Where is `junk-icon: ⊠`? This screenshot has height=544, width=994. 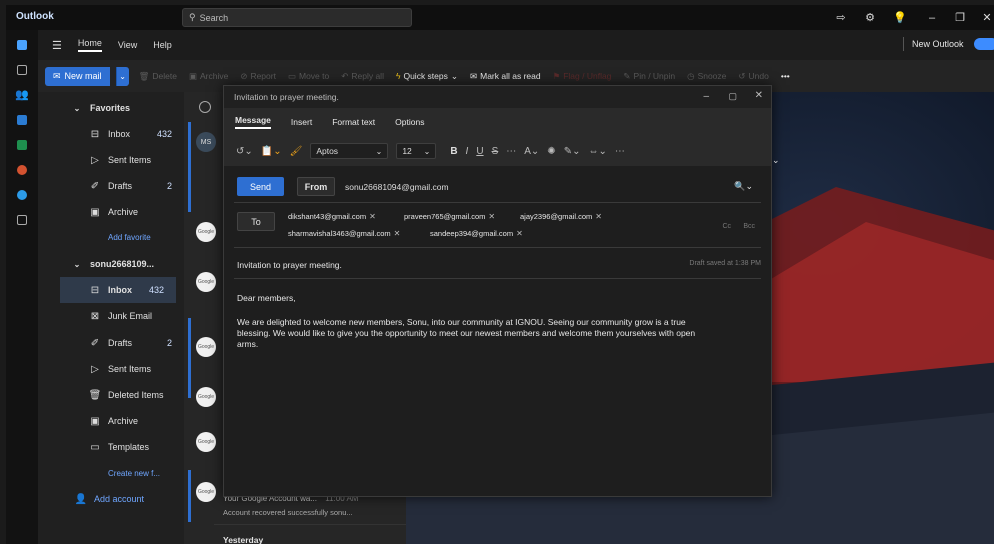
junk-icon: ⊠ is located at coordinates (95, 316).